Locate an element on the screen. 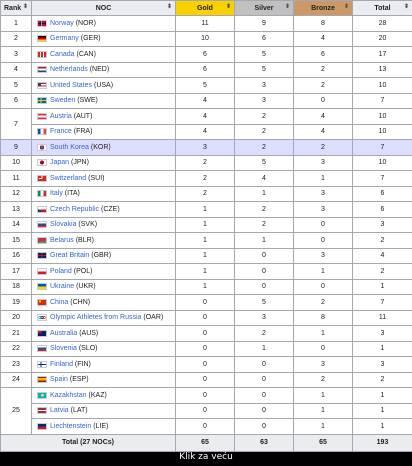 The width and height of the screenshot is (412, 466). country-link: Spain is located at coordinates (59, 379).